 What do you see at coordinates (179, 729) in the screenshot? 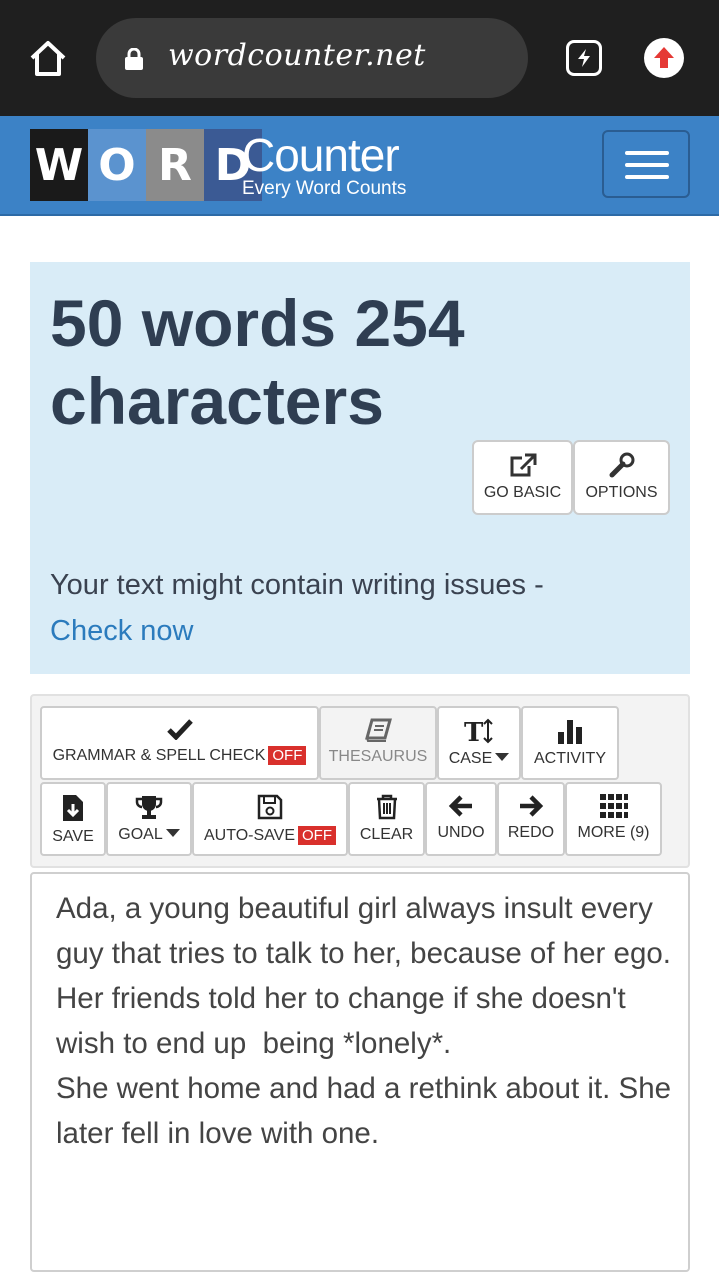
I see `check-icon` at bounding box center [179, 729].